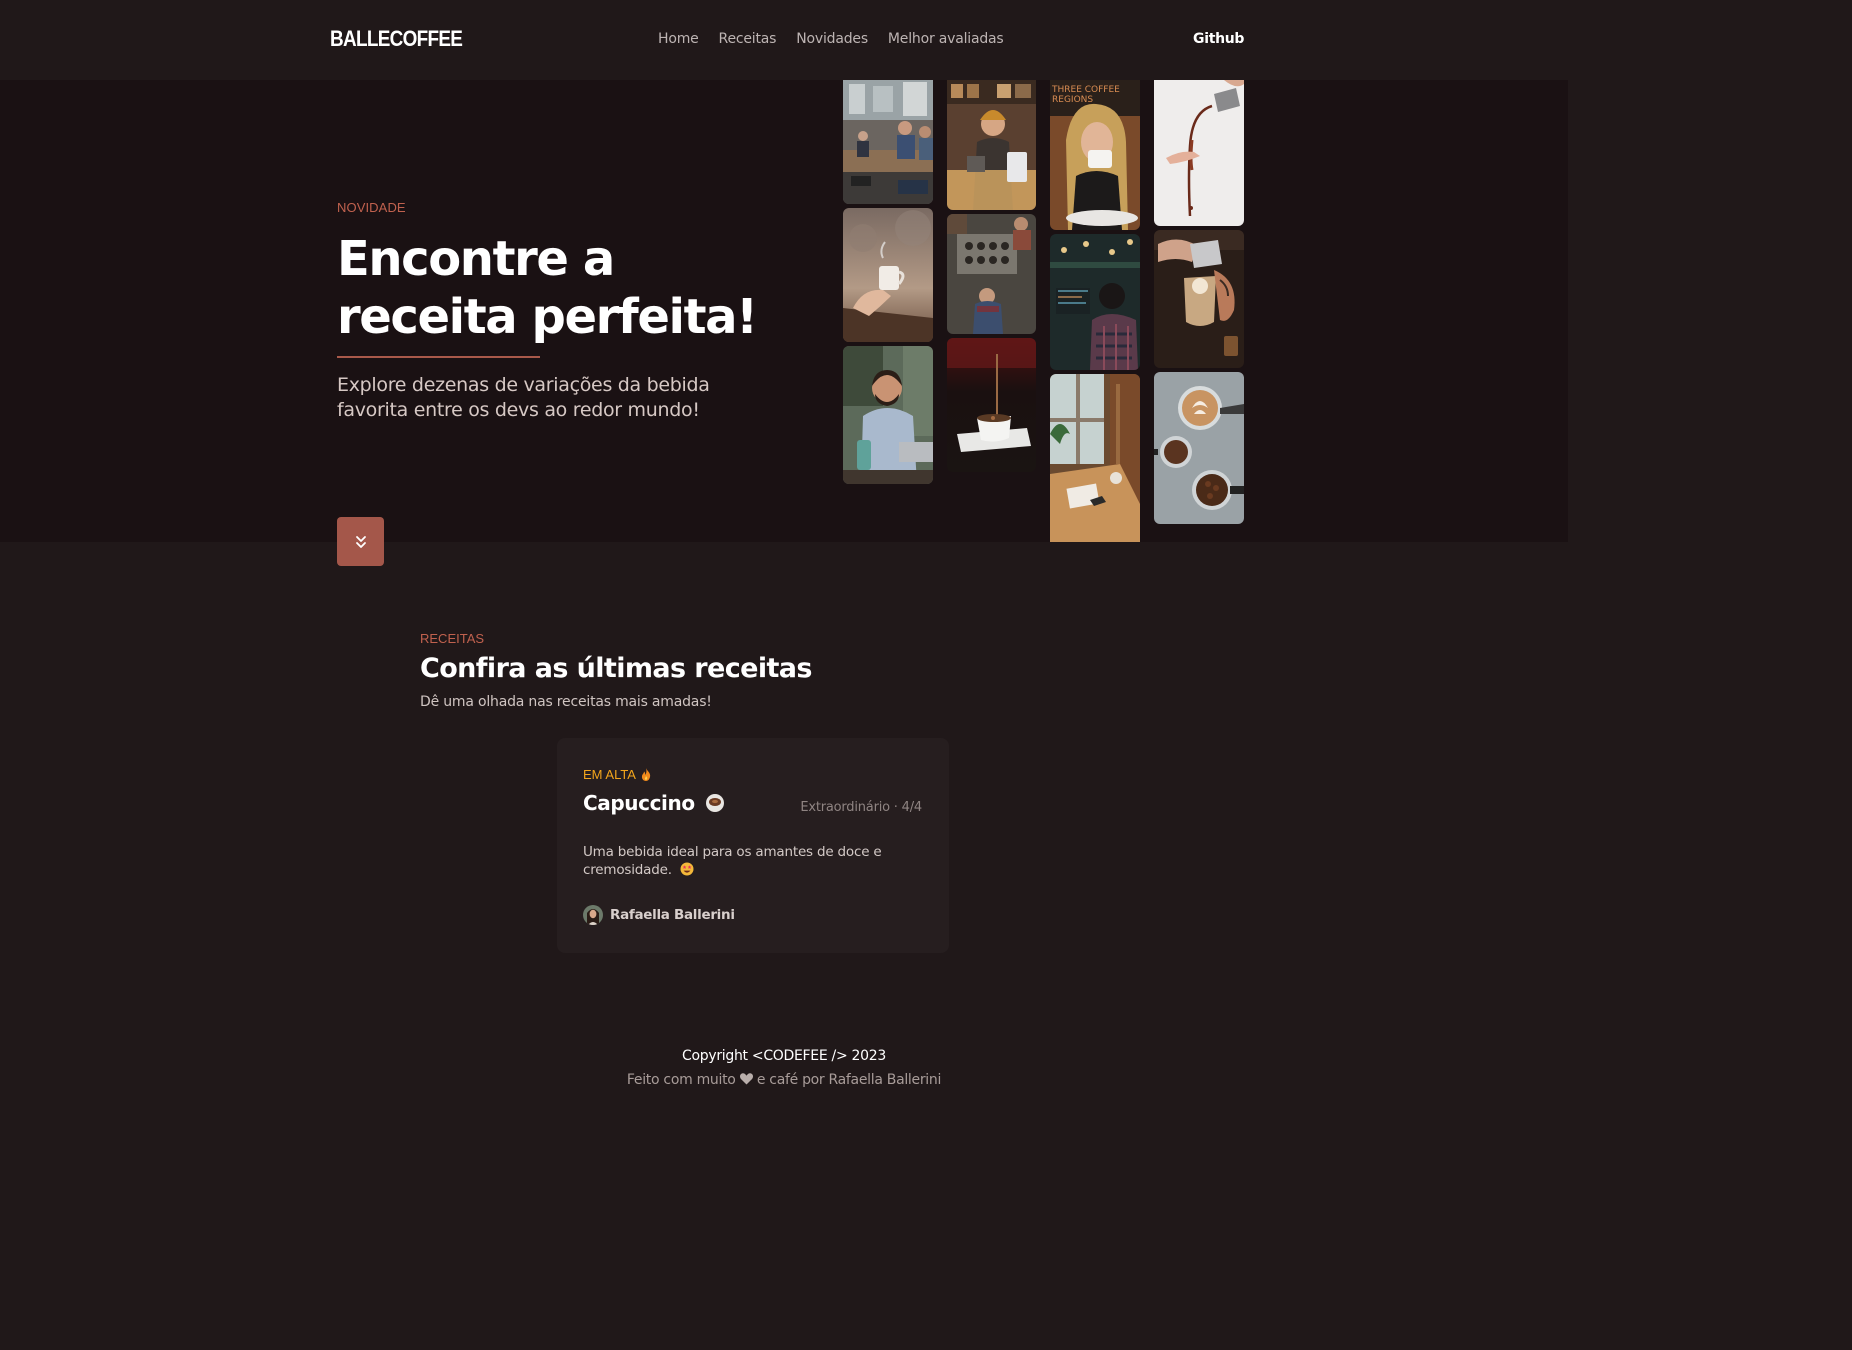  I want to click on nav-link-home: Home, so click(678, 39).